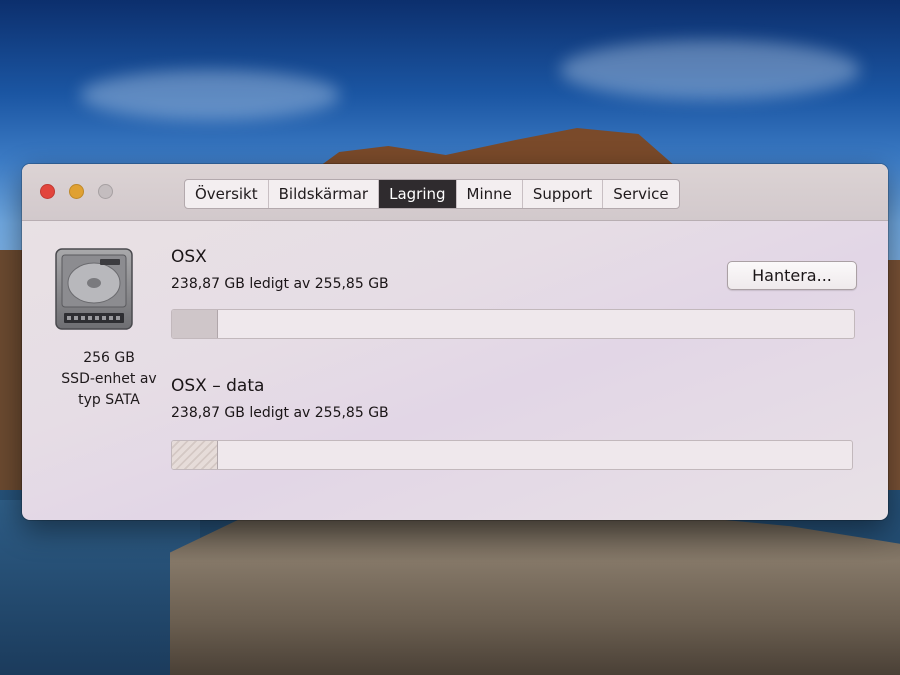 The width and height of the screenshot is (900, 675). I want to click on disk-type-line1: SSD-enhet av, so click(109, 379).